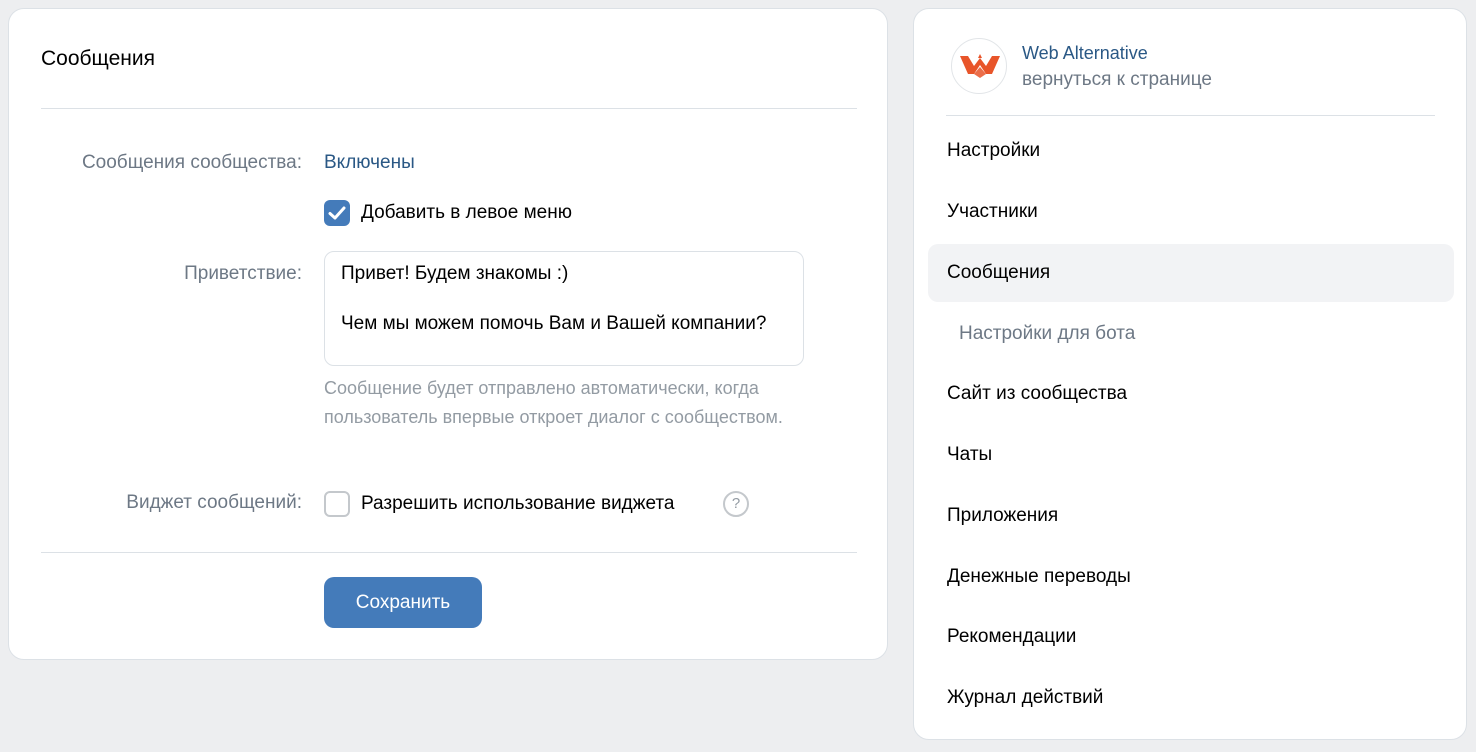 The image size is (1476, 752). What do you see at coordinates (1191, 151) in the screenshot?
I see `sidebar-item-settings: Настройки` at bounding box center [1191, 151].